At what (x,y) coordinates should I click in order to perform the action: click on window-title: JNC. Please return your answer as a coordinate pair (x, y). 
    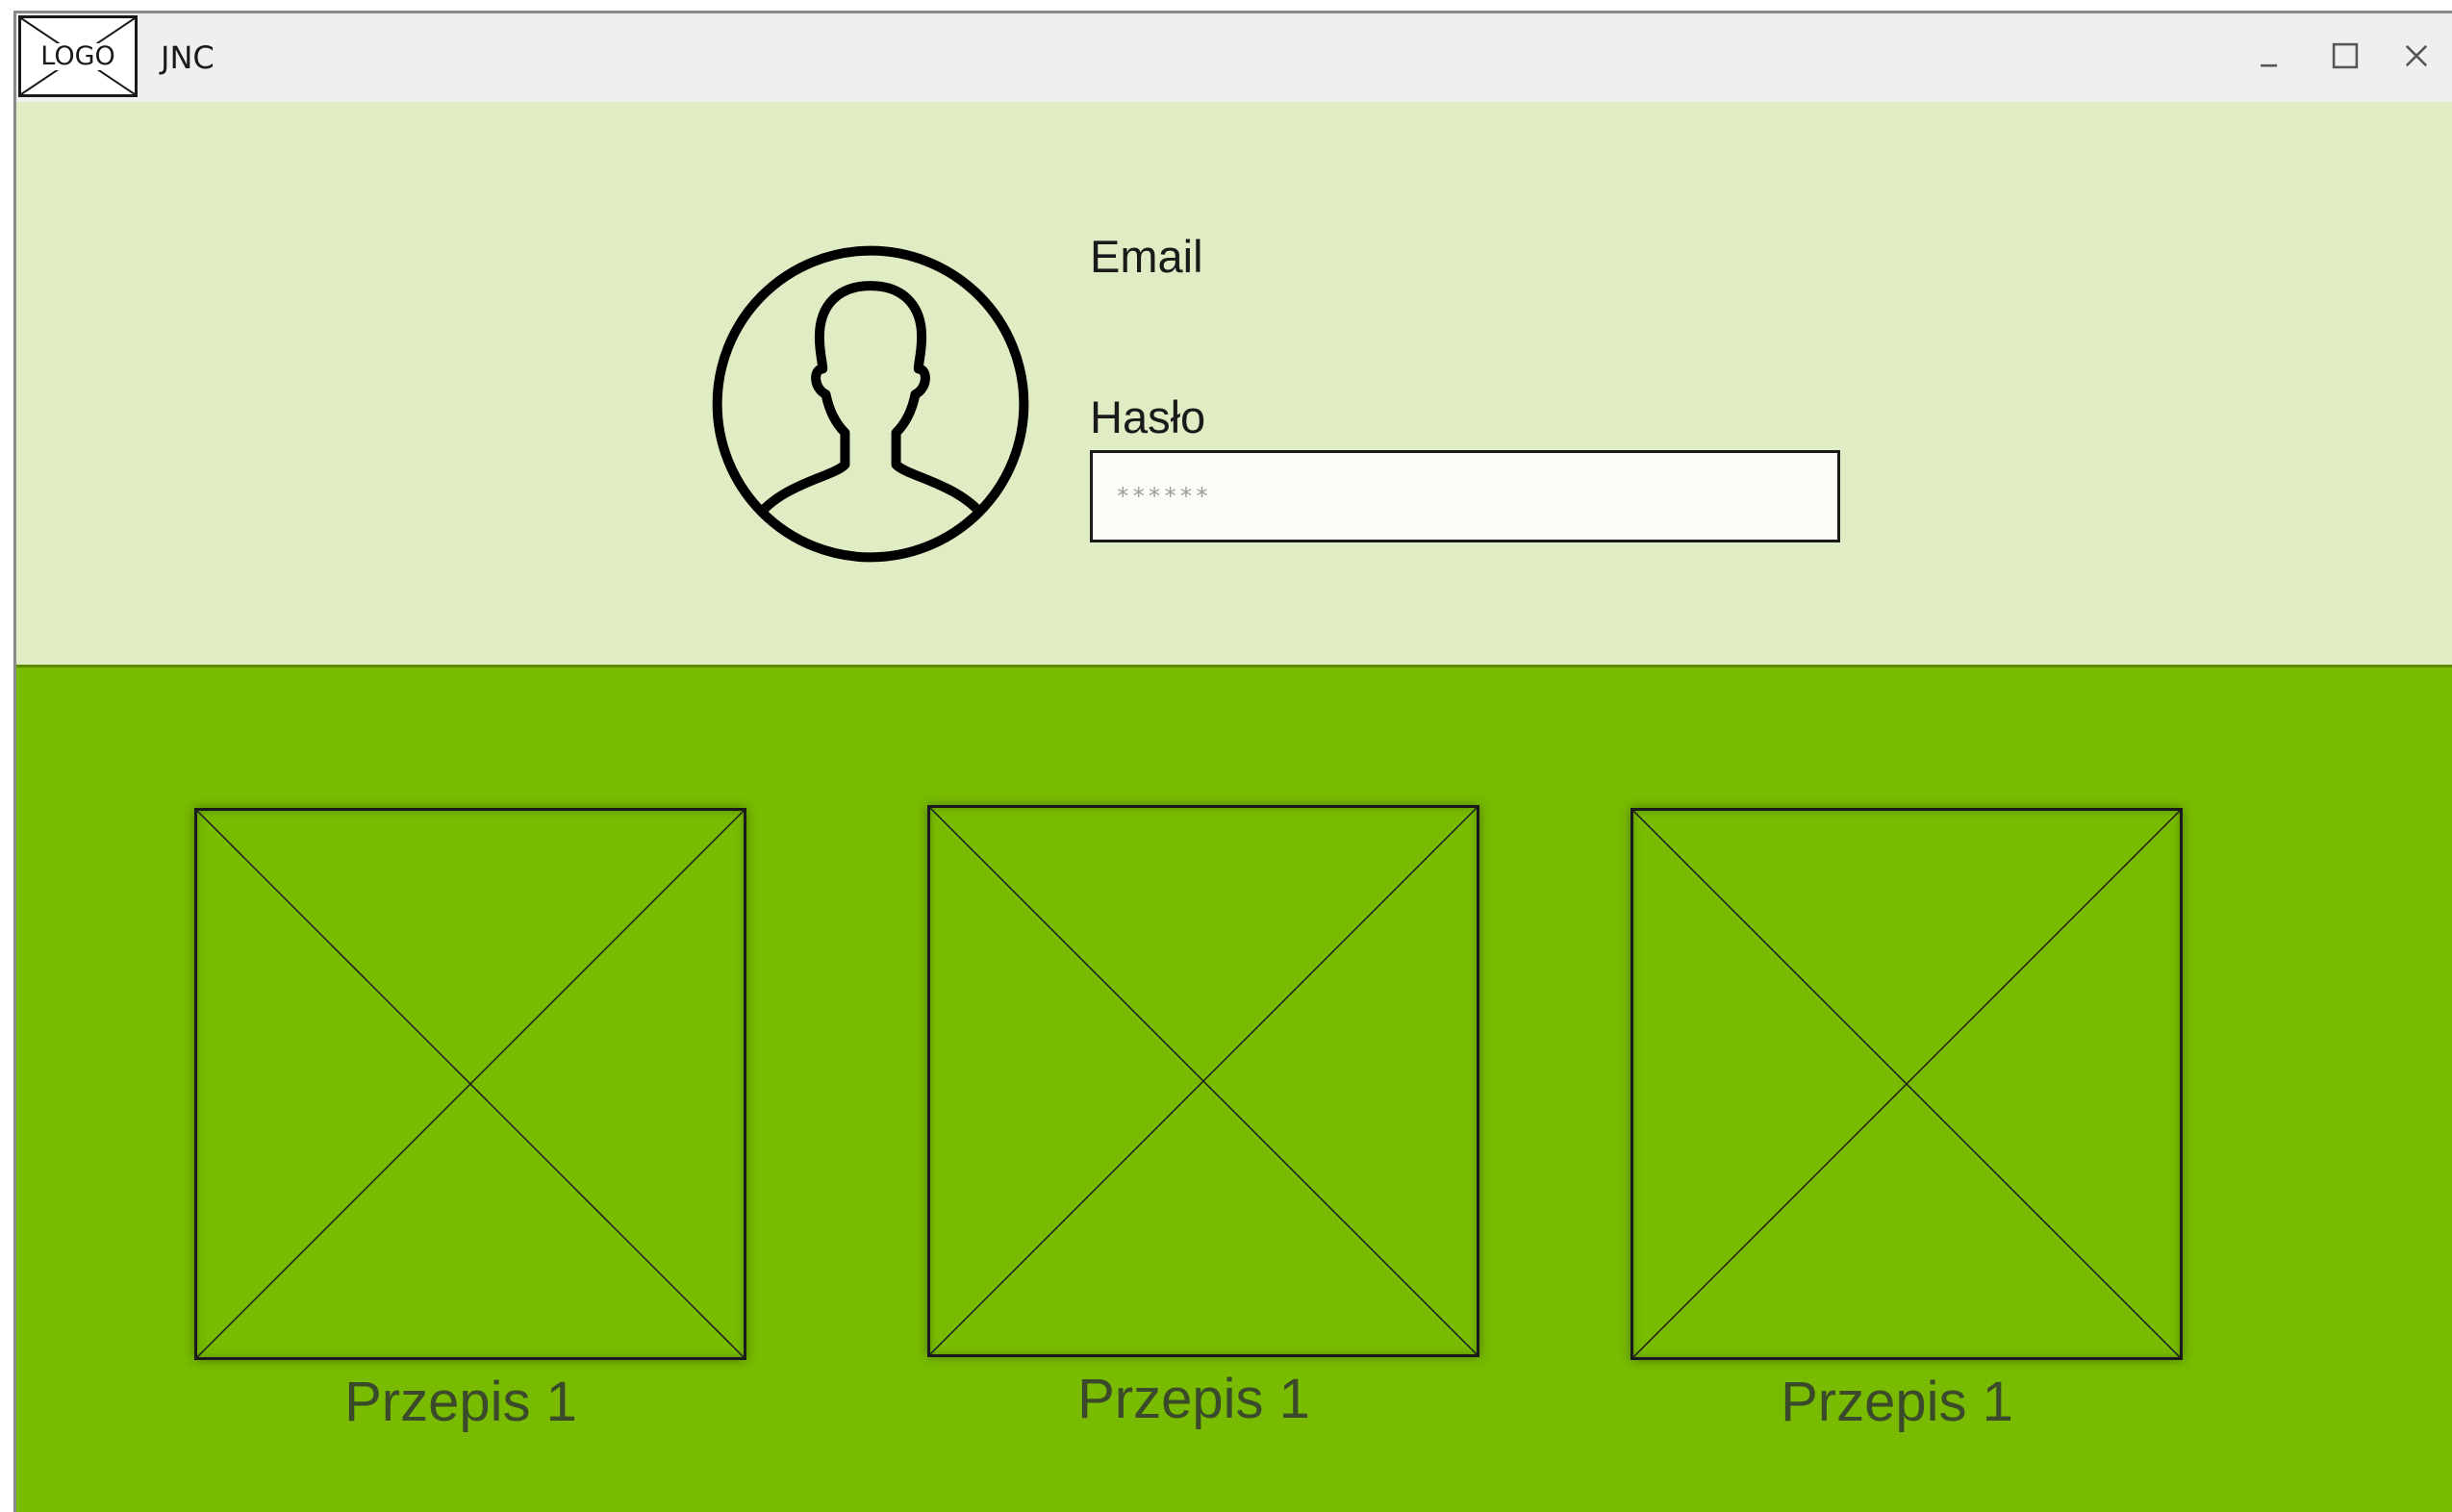
    Looking at the image, I should click on (188, 58).